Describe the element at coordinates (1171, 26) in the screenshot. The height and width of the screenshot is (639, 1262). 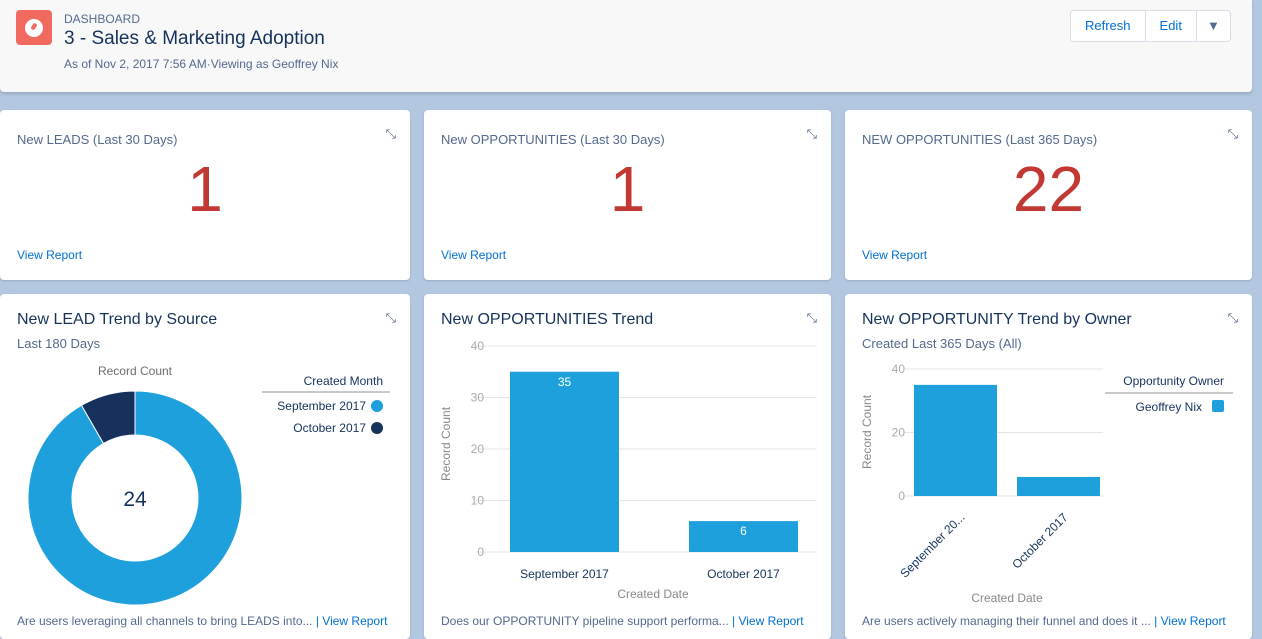
I see `edit-button: Edit` at that location.